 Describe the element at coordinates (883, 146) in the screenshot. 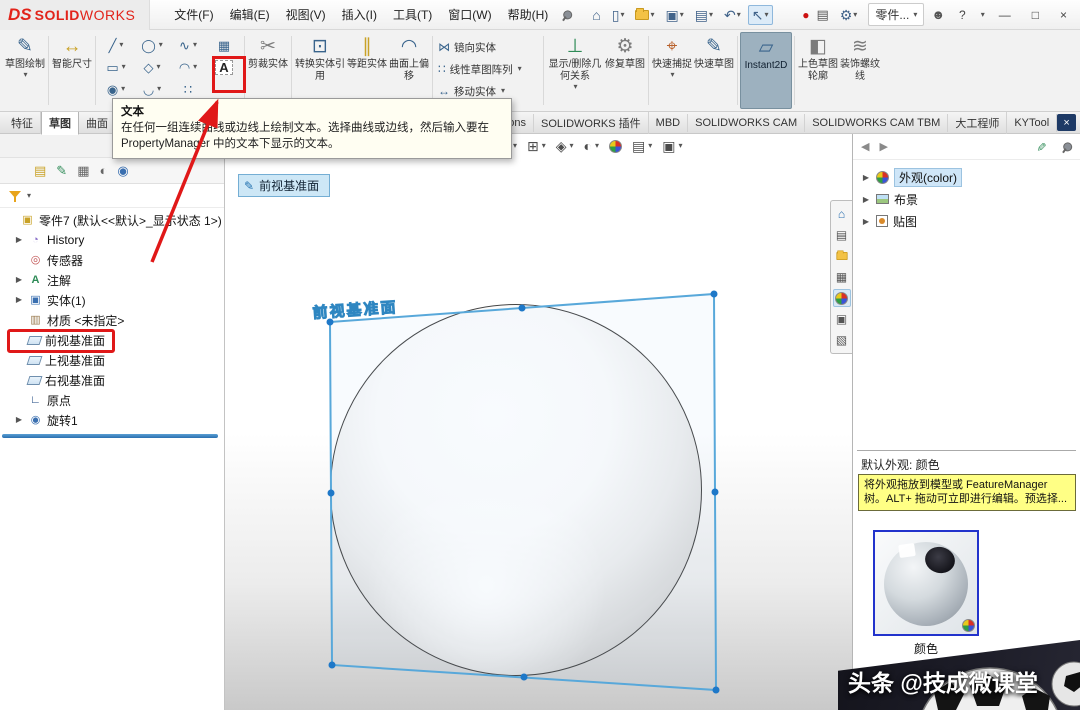

I see `nav-forward-icon: ▶` at that location.